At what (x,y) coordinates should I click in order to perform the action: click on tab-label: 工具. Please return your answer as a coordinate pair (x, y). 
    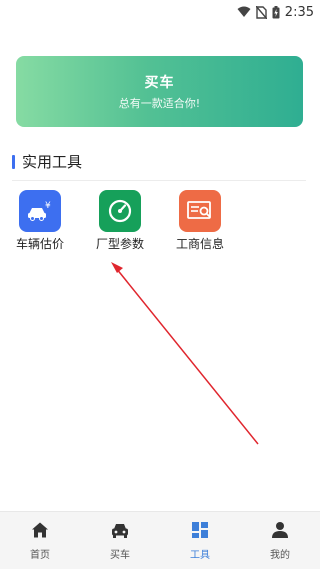
    Looking at the image, I should click on (200, 555).